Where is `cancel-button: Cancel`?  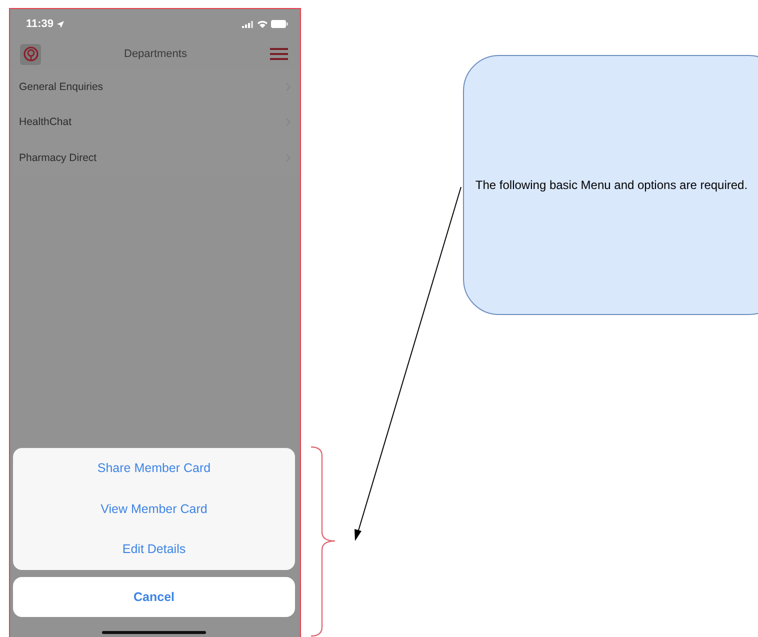
cancel-button: Cancel is located at coordinates (154, 596).